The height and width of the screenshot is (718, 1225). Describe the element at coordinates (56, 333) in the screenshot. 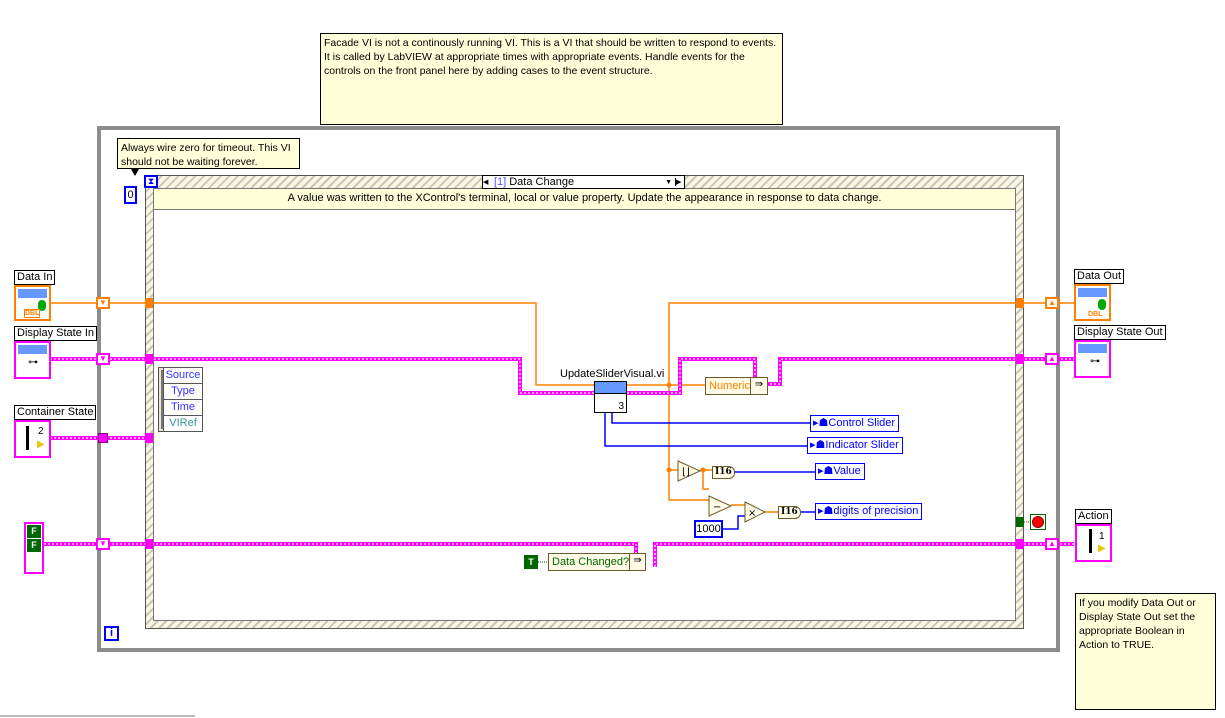

I see `display-state-in-label: Display State In` at that location.